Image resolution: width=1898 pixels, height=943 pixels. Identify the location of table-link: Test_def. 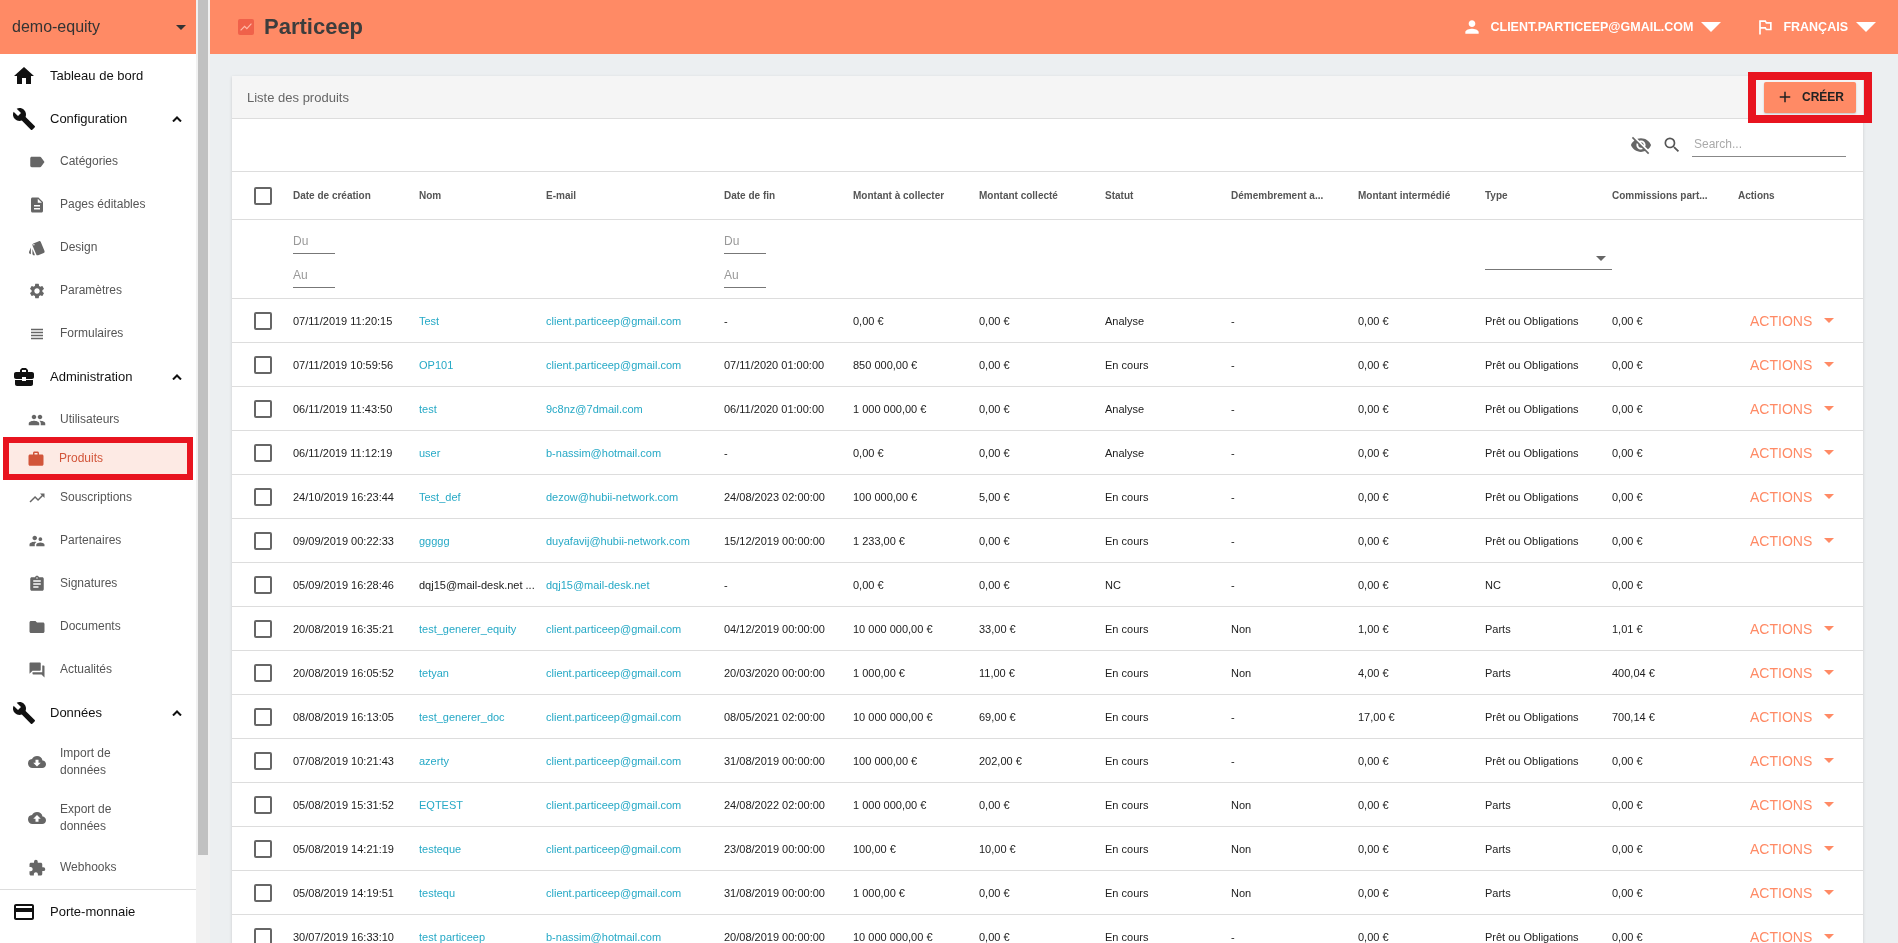
(482, 496).